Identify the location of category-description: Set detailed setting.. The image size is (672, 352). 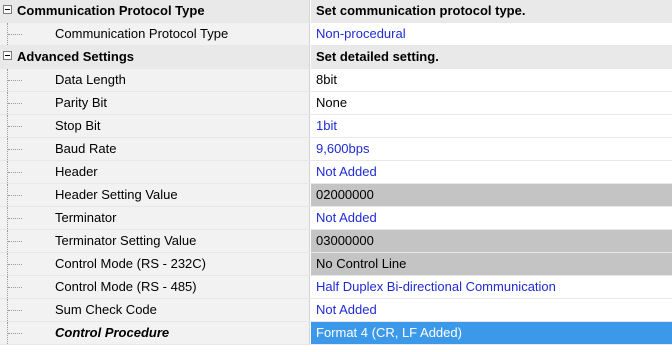
(491, 57).